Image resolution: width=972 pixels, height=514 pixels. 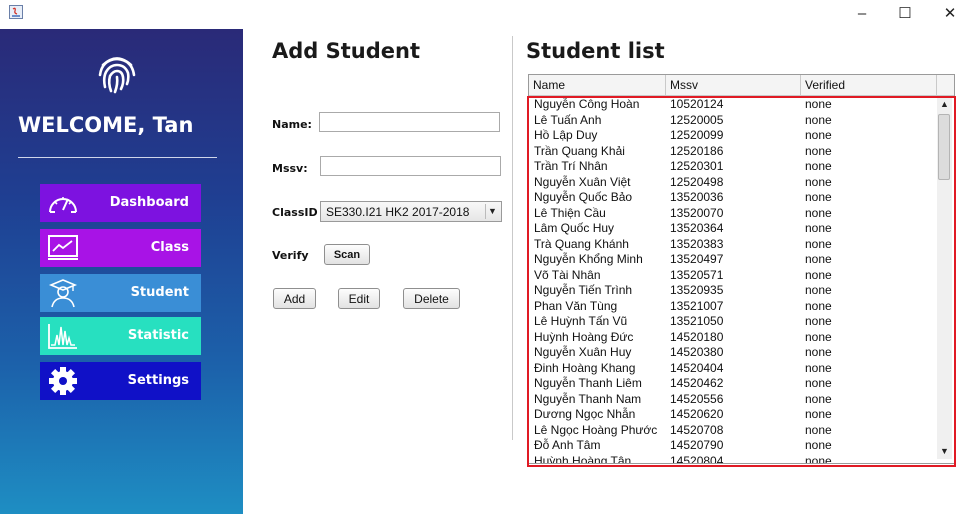 What do you see at coordinates (733, 245) in the screenshot?
I see `table-row: Trà Quang Khánh 13520383 none` at bounding box center [733, 245].